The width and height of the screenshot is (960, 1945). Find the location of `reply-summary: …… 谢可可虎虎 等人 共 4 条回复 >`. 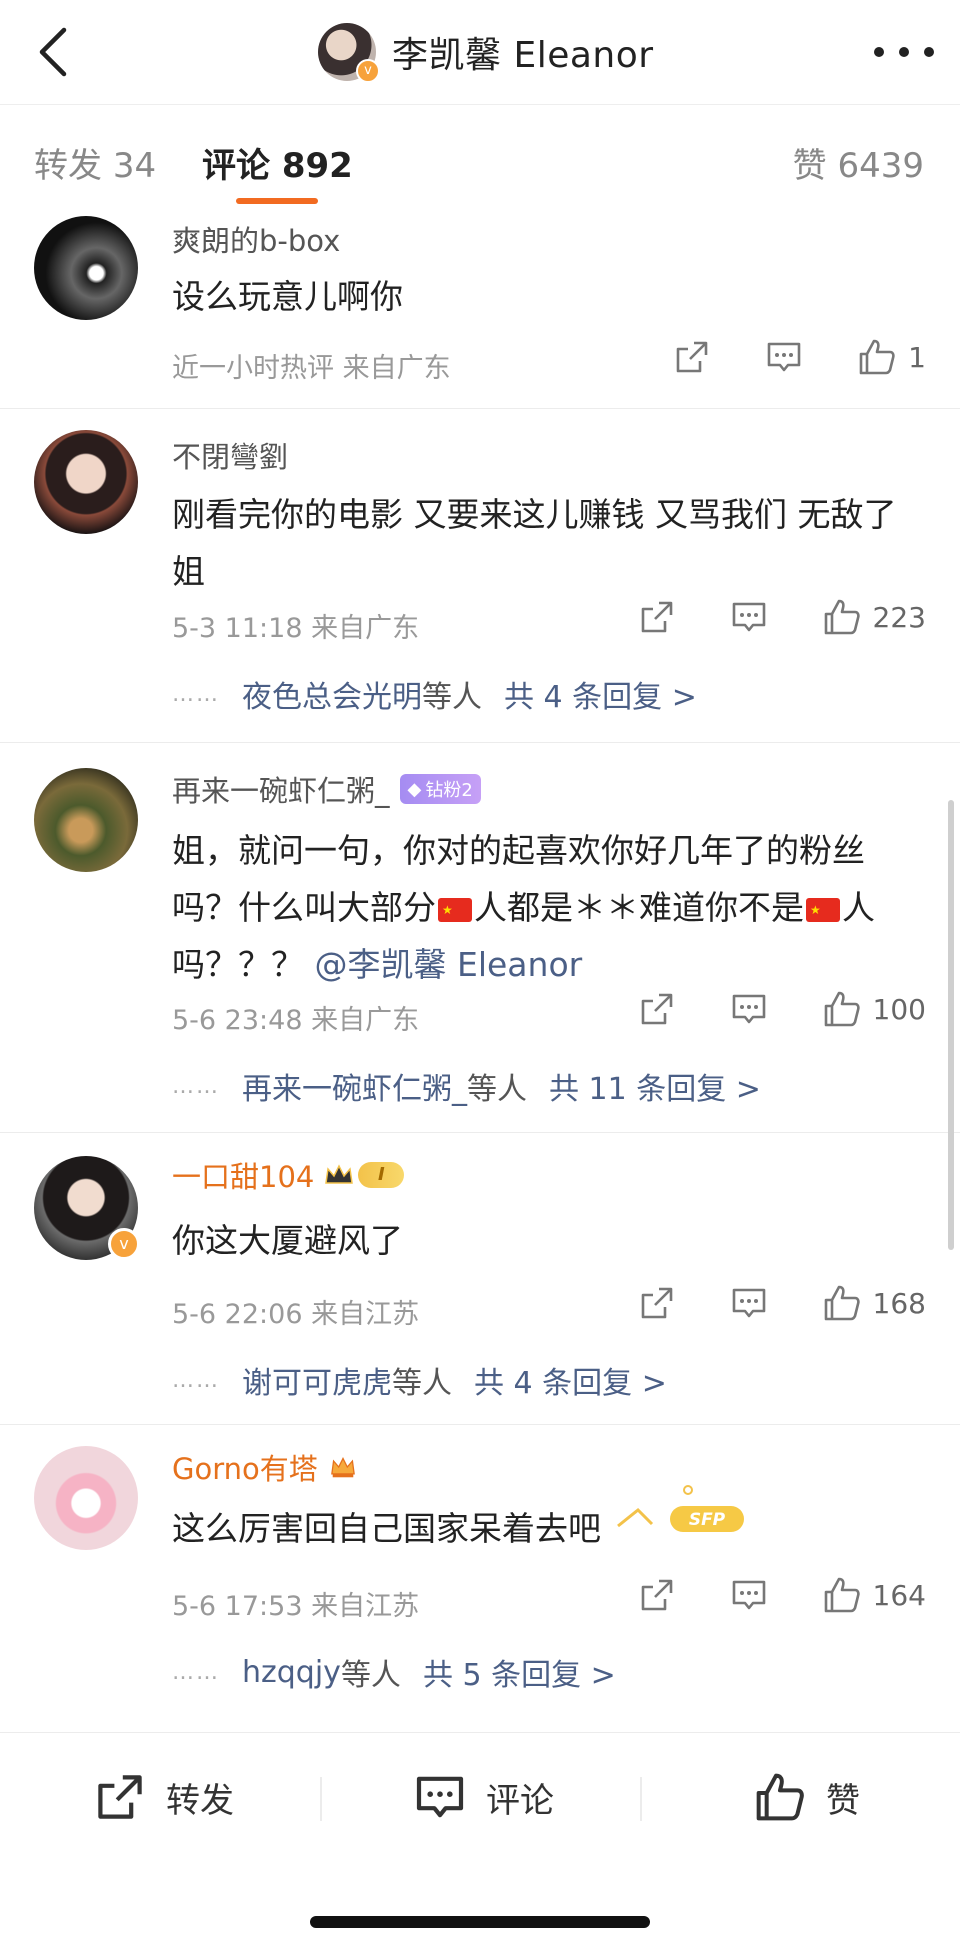

reply-summary: …… 谢可可虎虎 等人 共 4 条回复 > is located at coordinates (419, 1380).